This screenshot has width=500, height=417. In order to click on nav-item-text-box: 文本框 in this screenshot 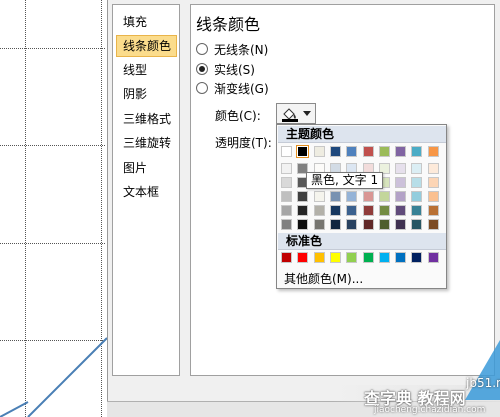, I will do `click(146, 192)`.